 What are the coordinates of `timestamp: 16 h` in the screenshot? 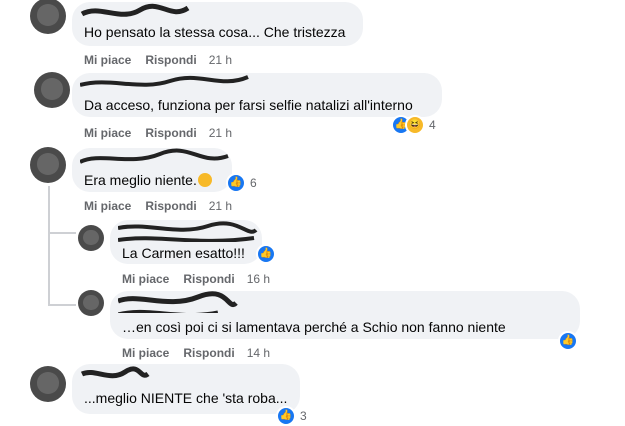 It's located at (258, 279).